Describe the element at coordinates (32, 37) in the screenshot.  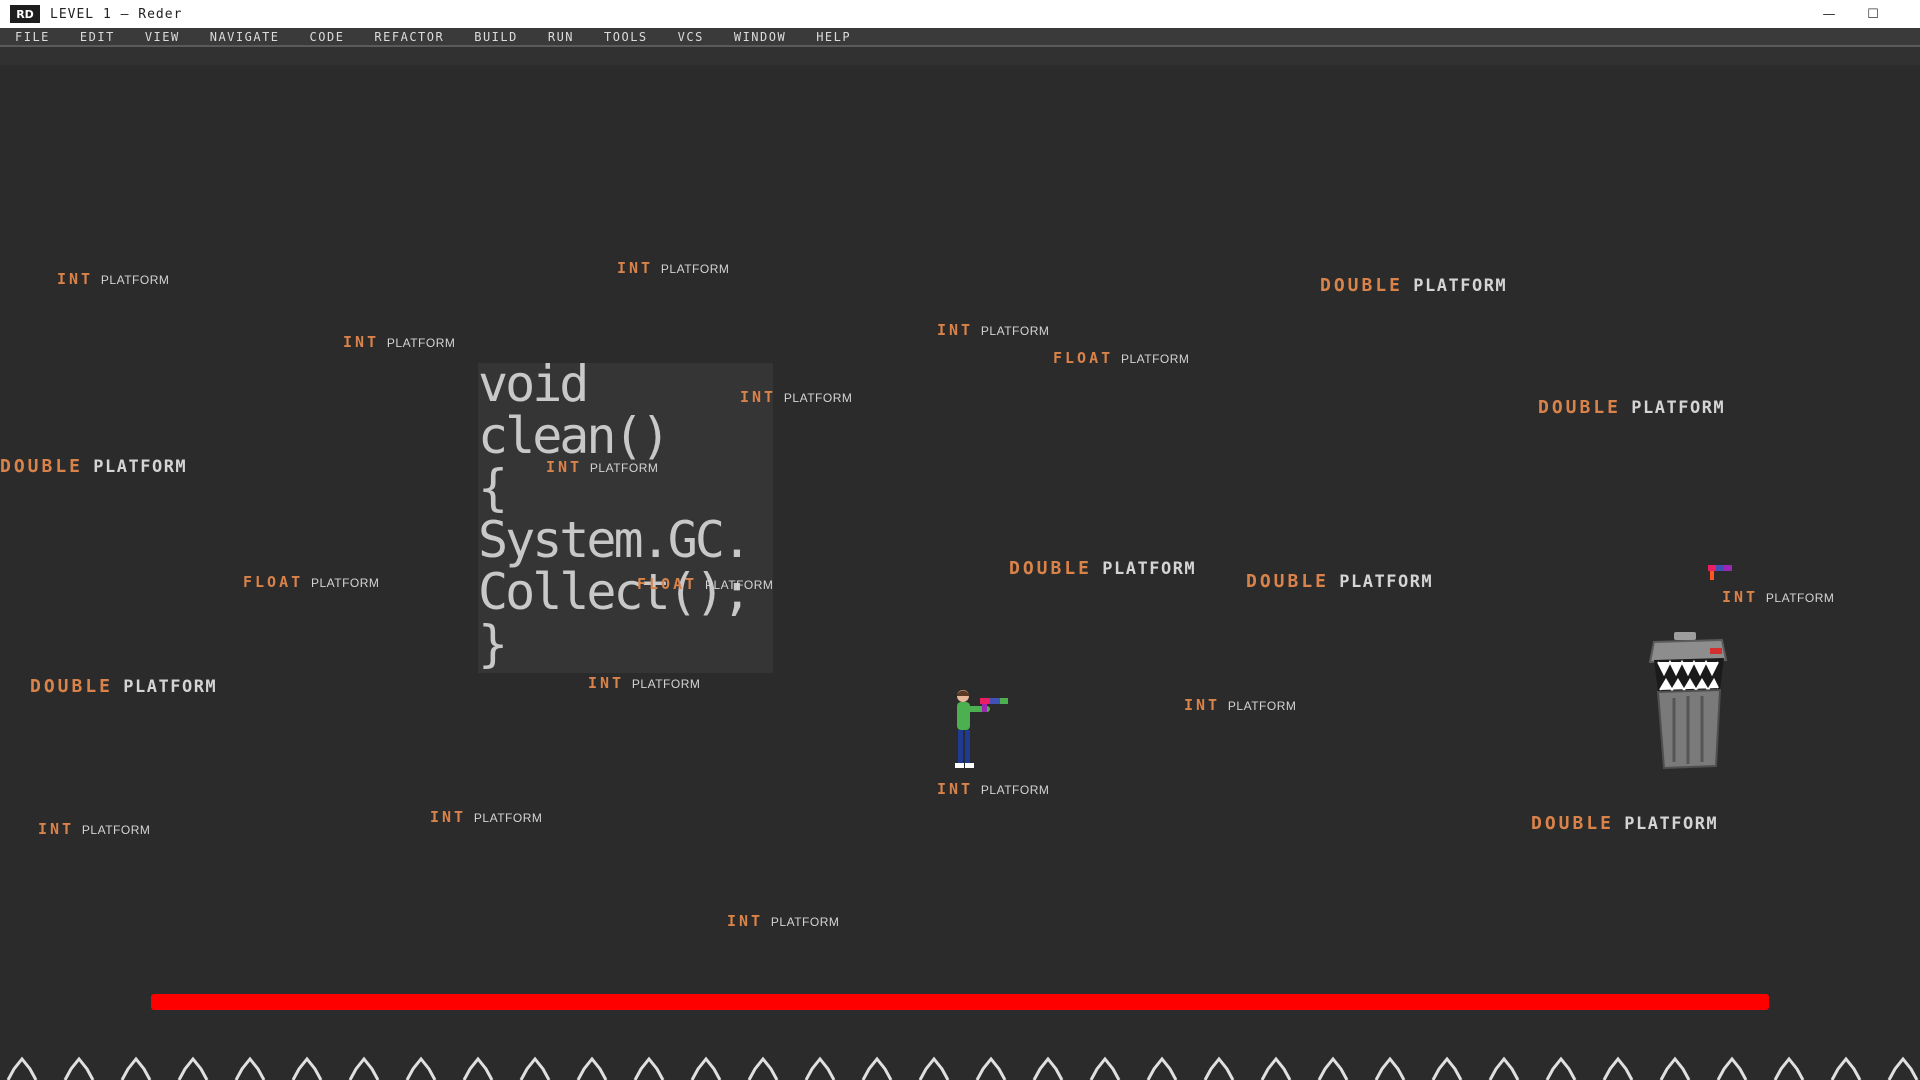
I see `menu-file: FILE` at that location.